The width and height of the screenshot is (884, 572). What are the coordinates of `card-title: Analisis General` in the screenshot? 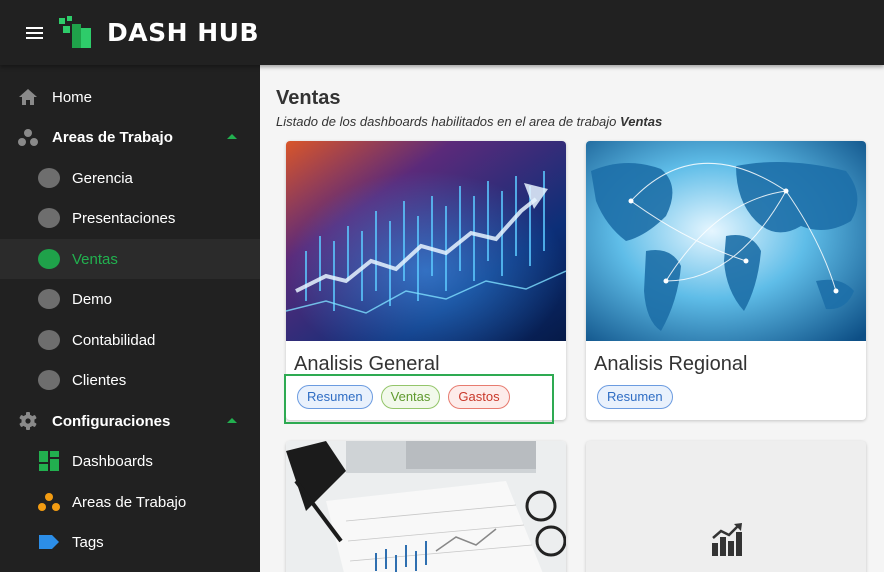 It's located at (367, 364).